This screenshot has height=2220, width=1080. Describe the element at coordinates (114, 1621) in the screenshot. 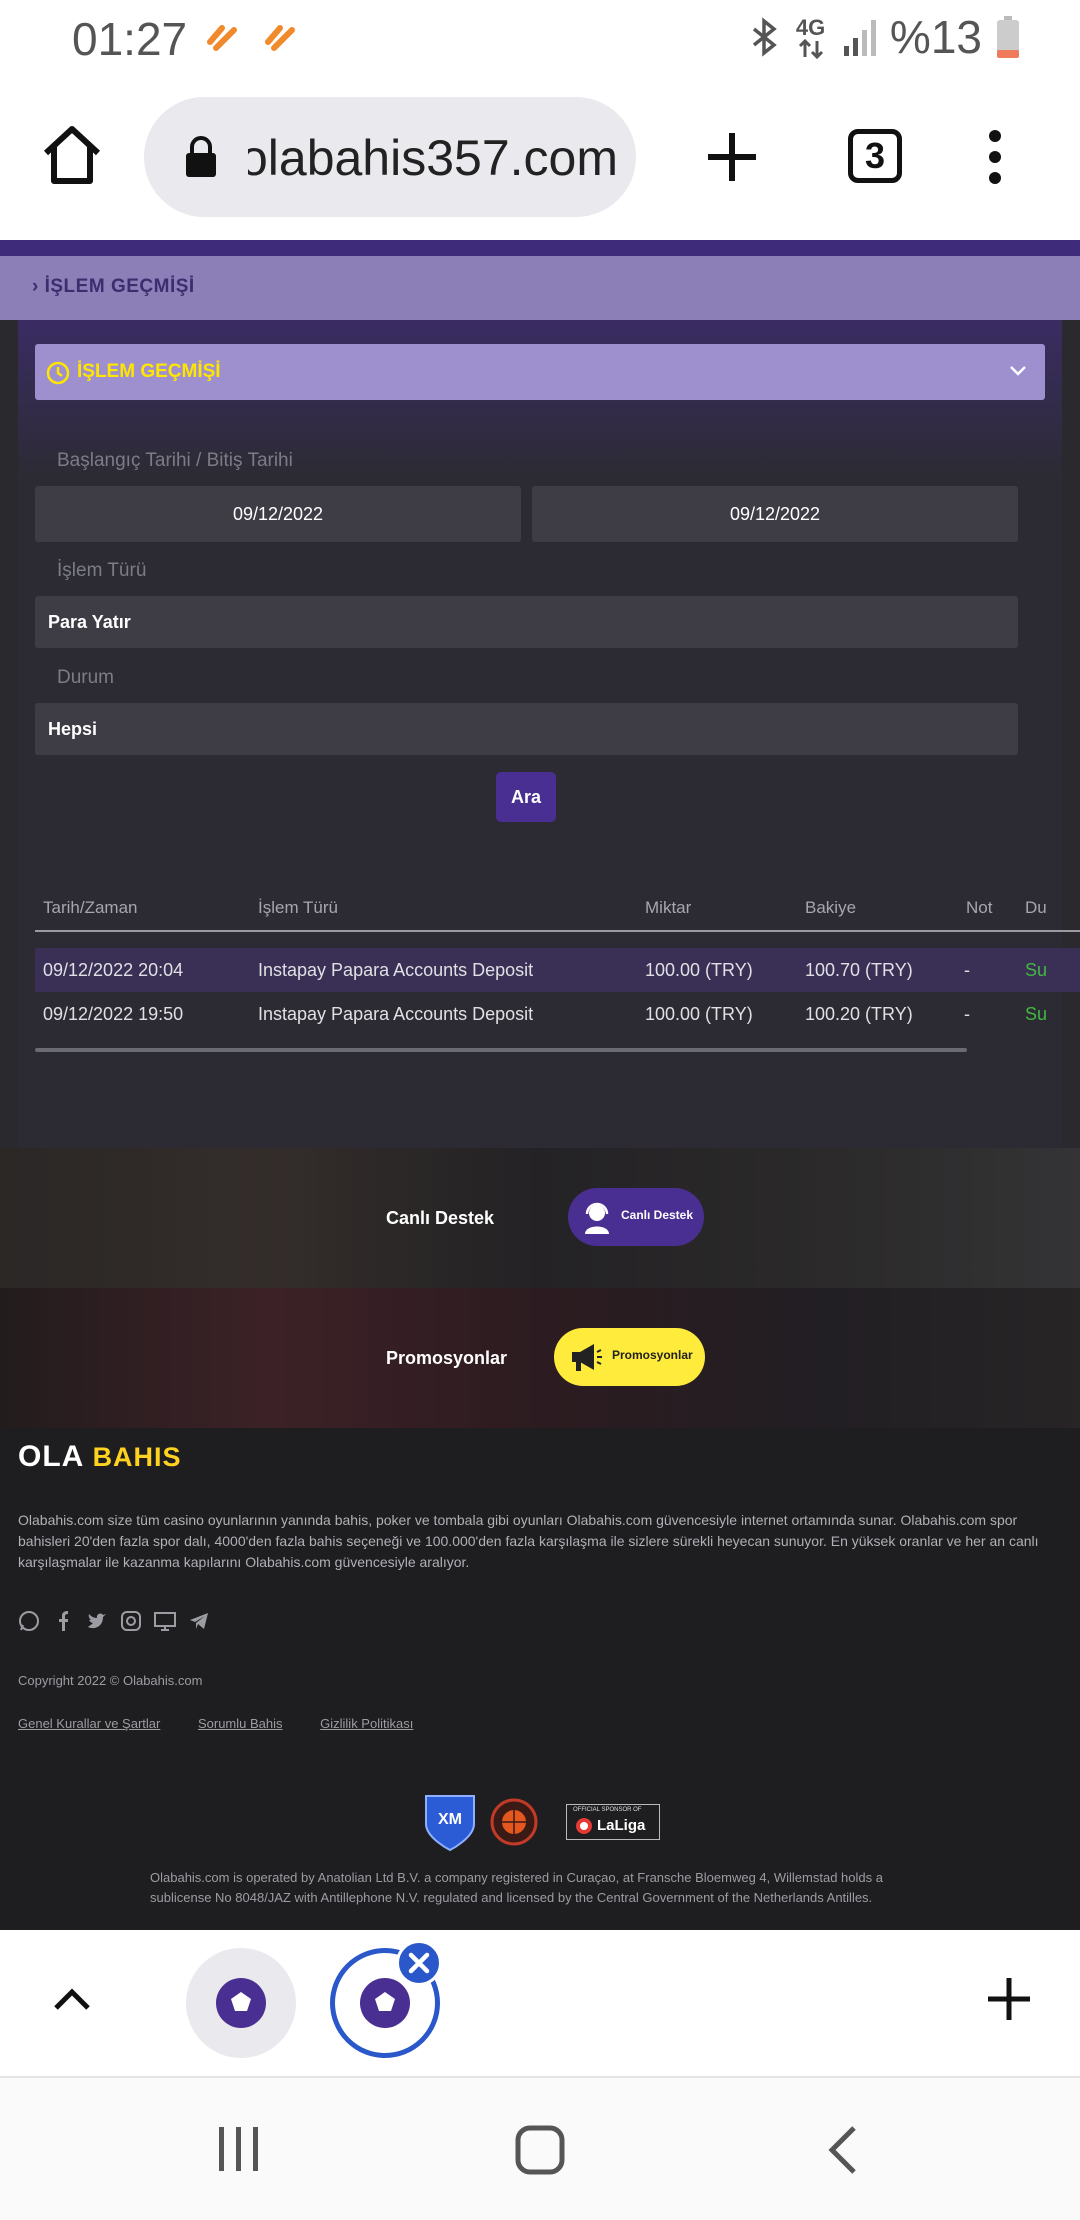

I see `social-links` at that location.